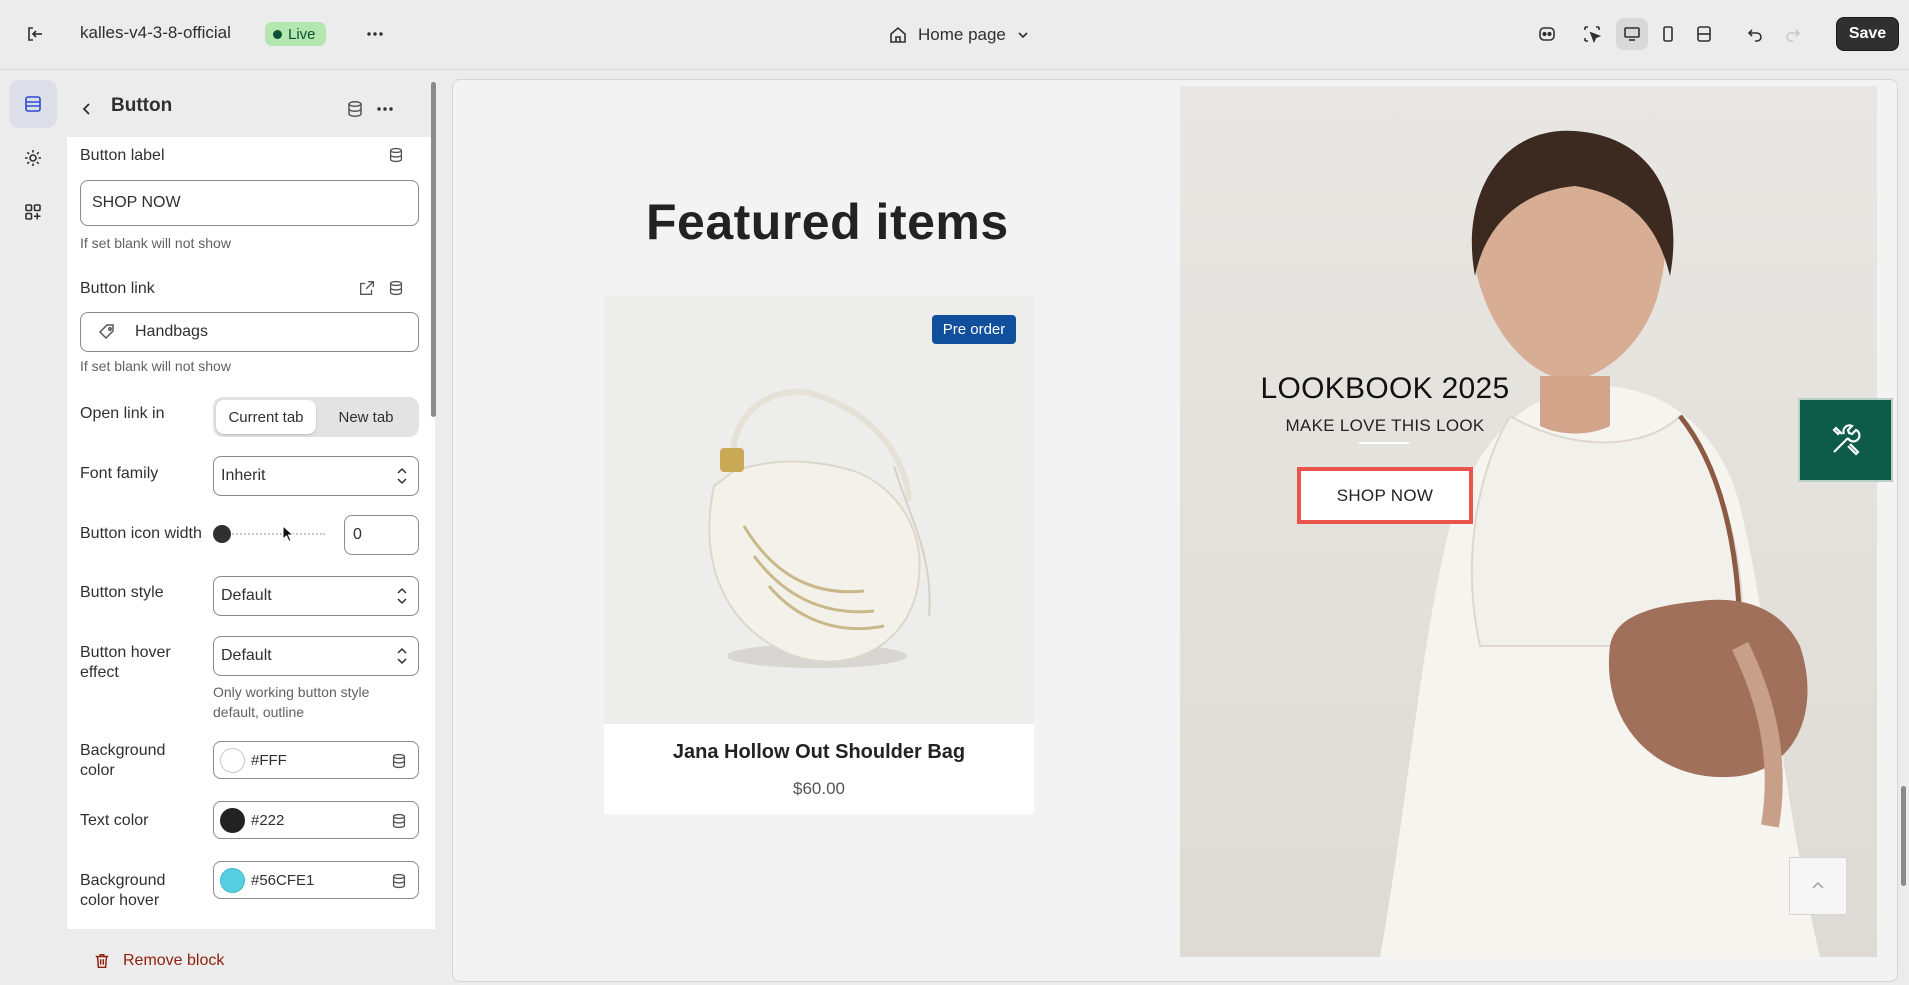 The height and width of the screenshot is (985, 1909). I want to click on live-dot-icon, so click(277, 34).